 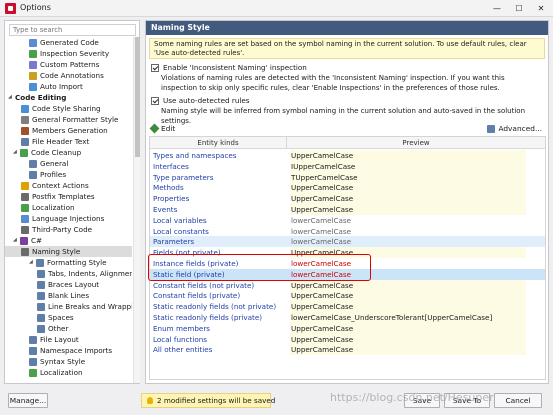 What do you see at coordinates (168, 187) in the screenshot?
I see `entity-kind-link: Methods` at bounding box center [168, 187].